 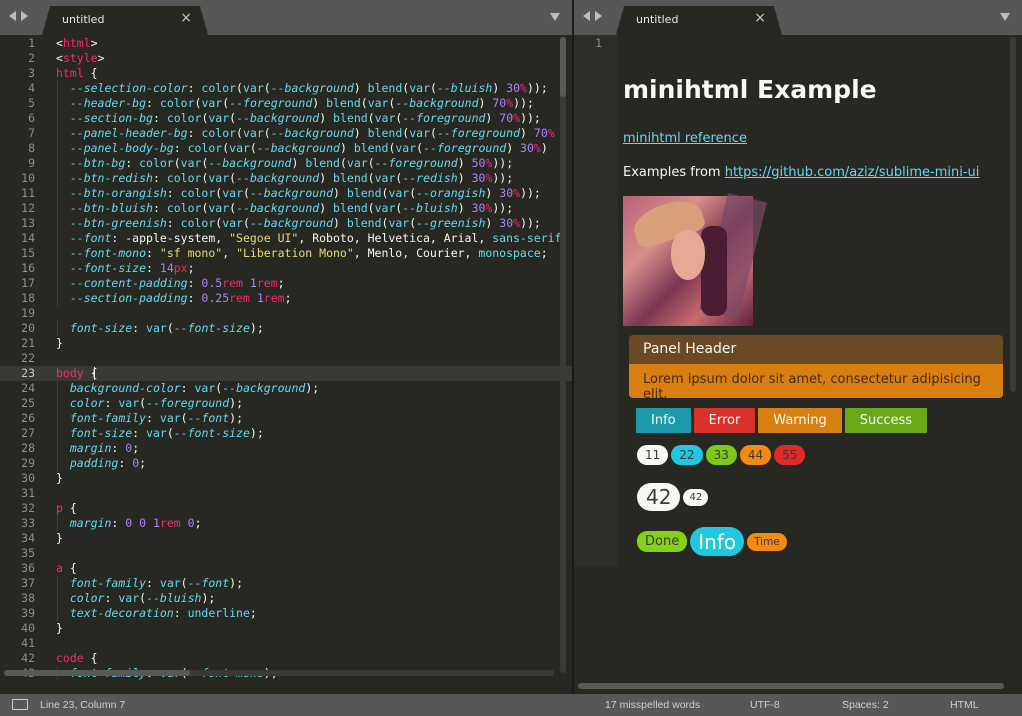 What do you see at coordinates (724, 420) in the screenshot?
I see `error-button: Error` at bounding box center [724, 420].